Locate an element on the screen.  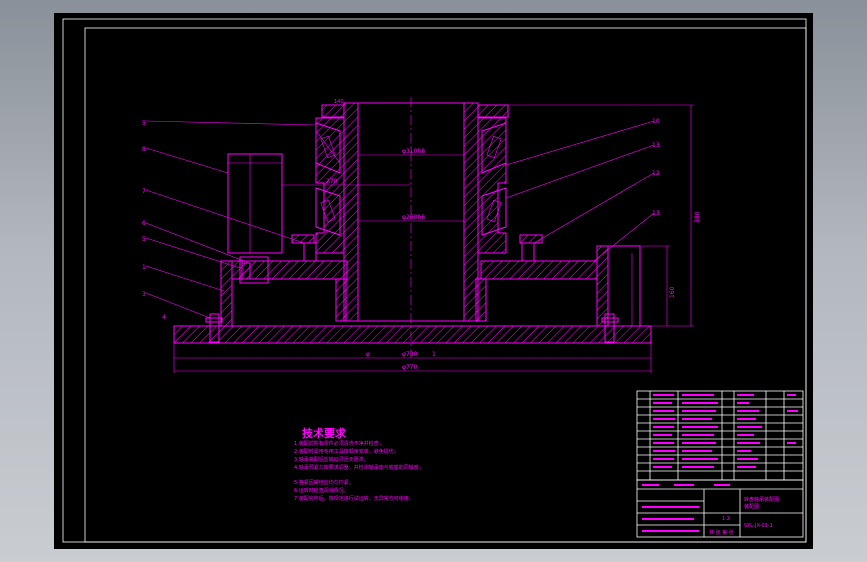
dimension-text: φ770 is located at coordinates (410, 367).